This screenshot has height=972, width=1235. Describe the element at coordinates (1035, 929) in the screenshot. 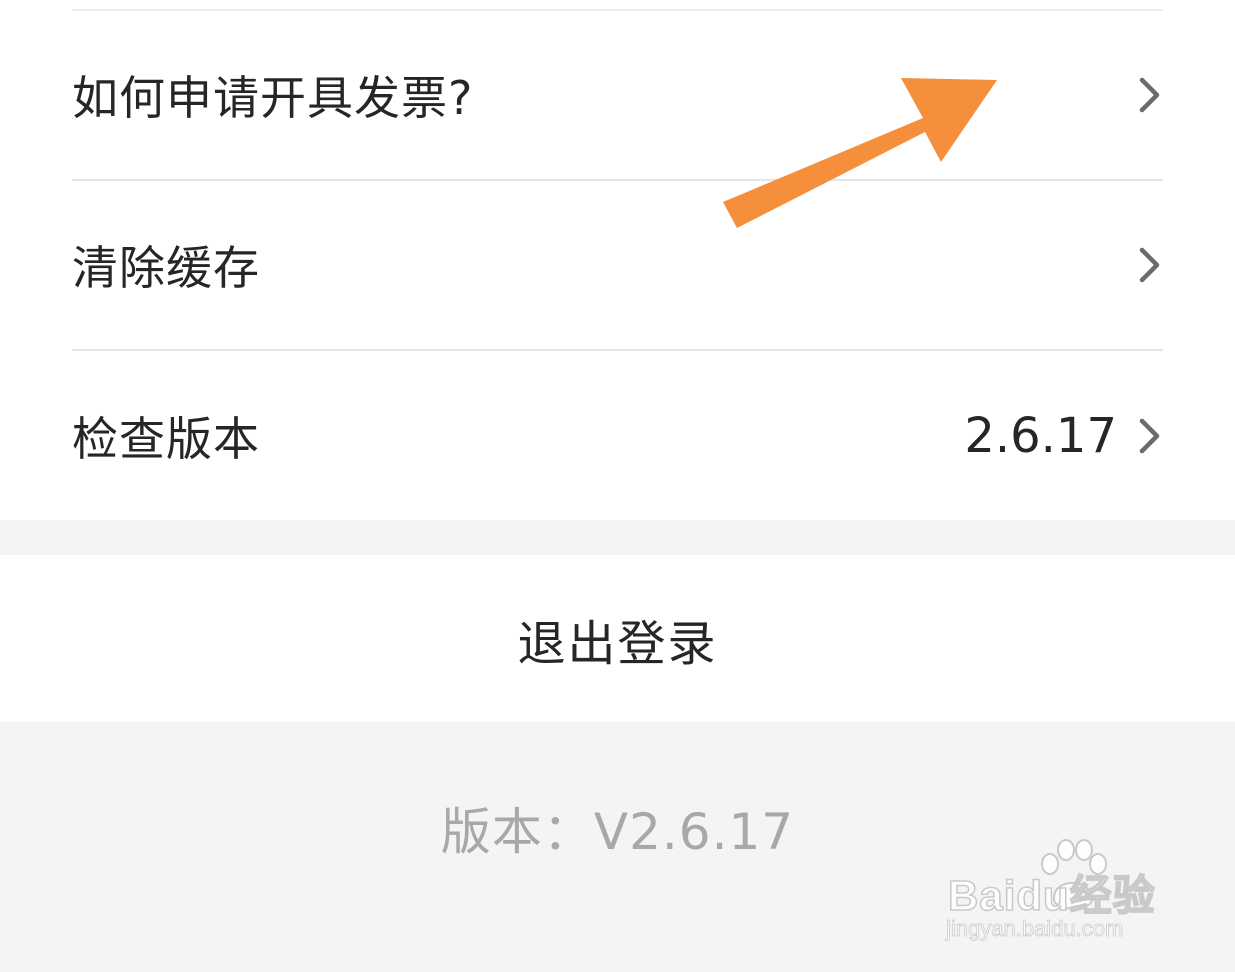

I see `watermark-url: jingyan.baidu.com` at that location.